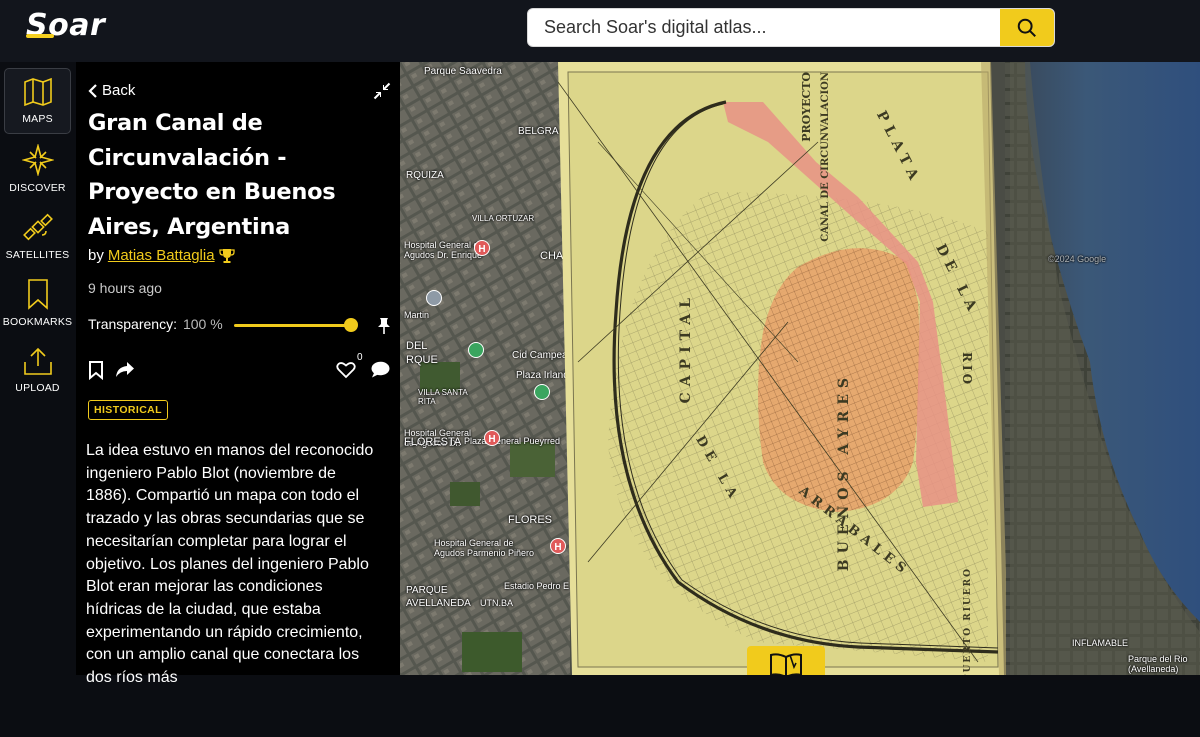 Image resolution: width=1200 pixels, height=737 pixels. Describe the element at coordinates (530, 520) in the screenshot. I see `map-label: FLORES` at that location.